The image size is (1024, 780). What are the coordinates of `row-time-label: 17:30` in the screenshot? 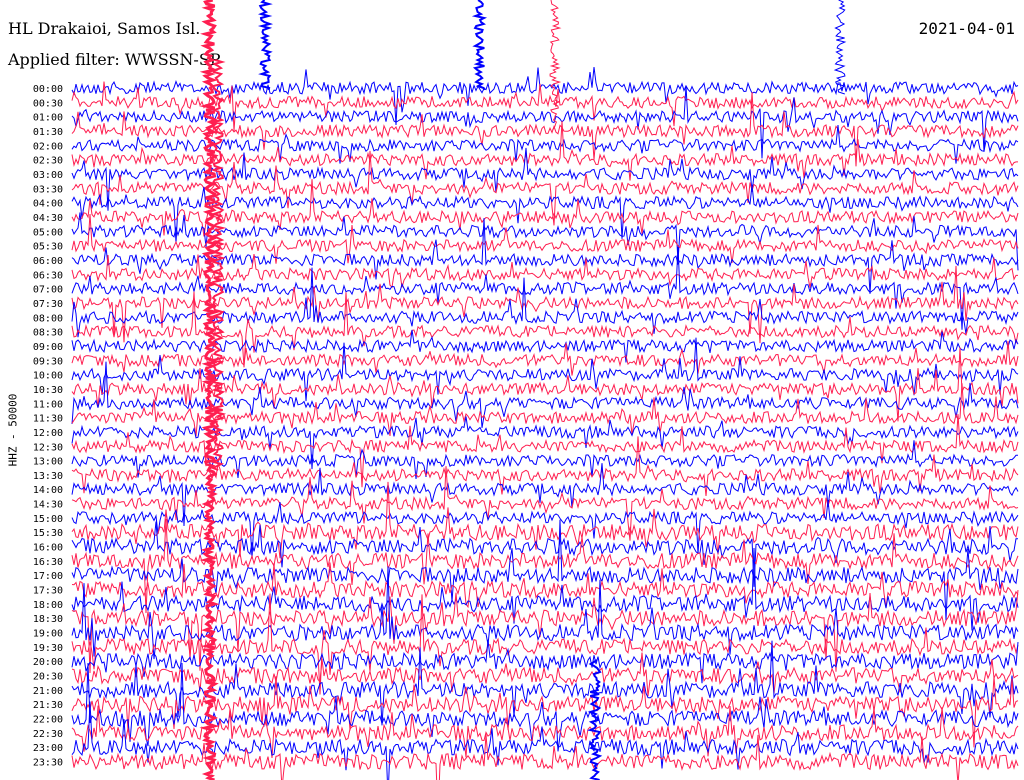 It's located at (48, 591).